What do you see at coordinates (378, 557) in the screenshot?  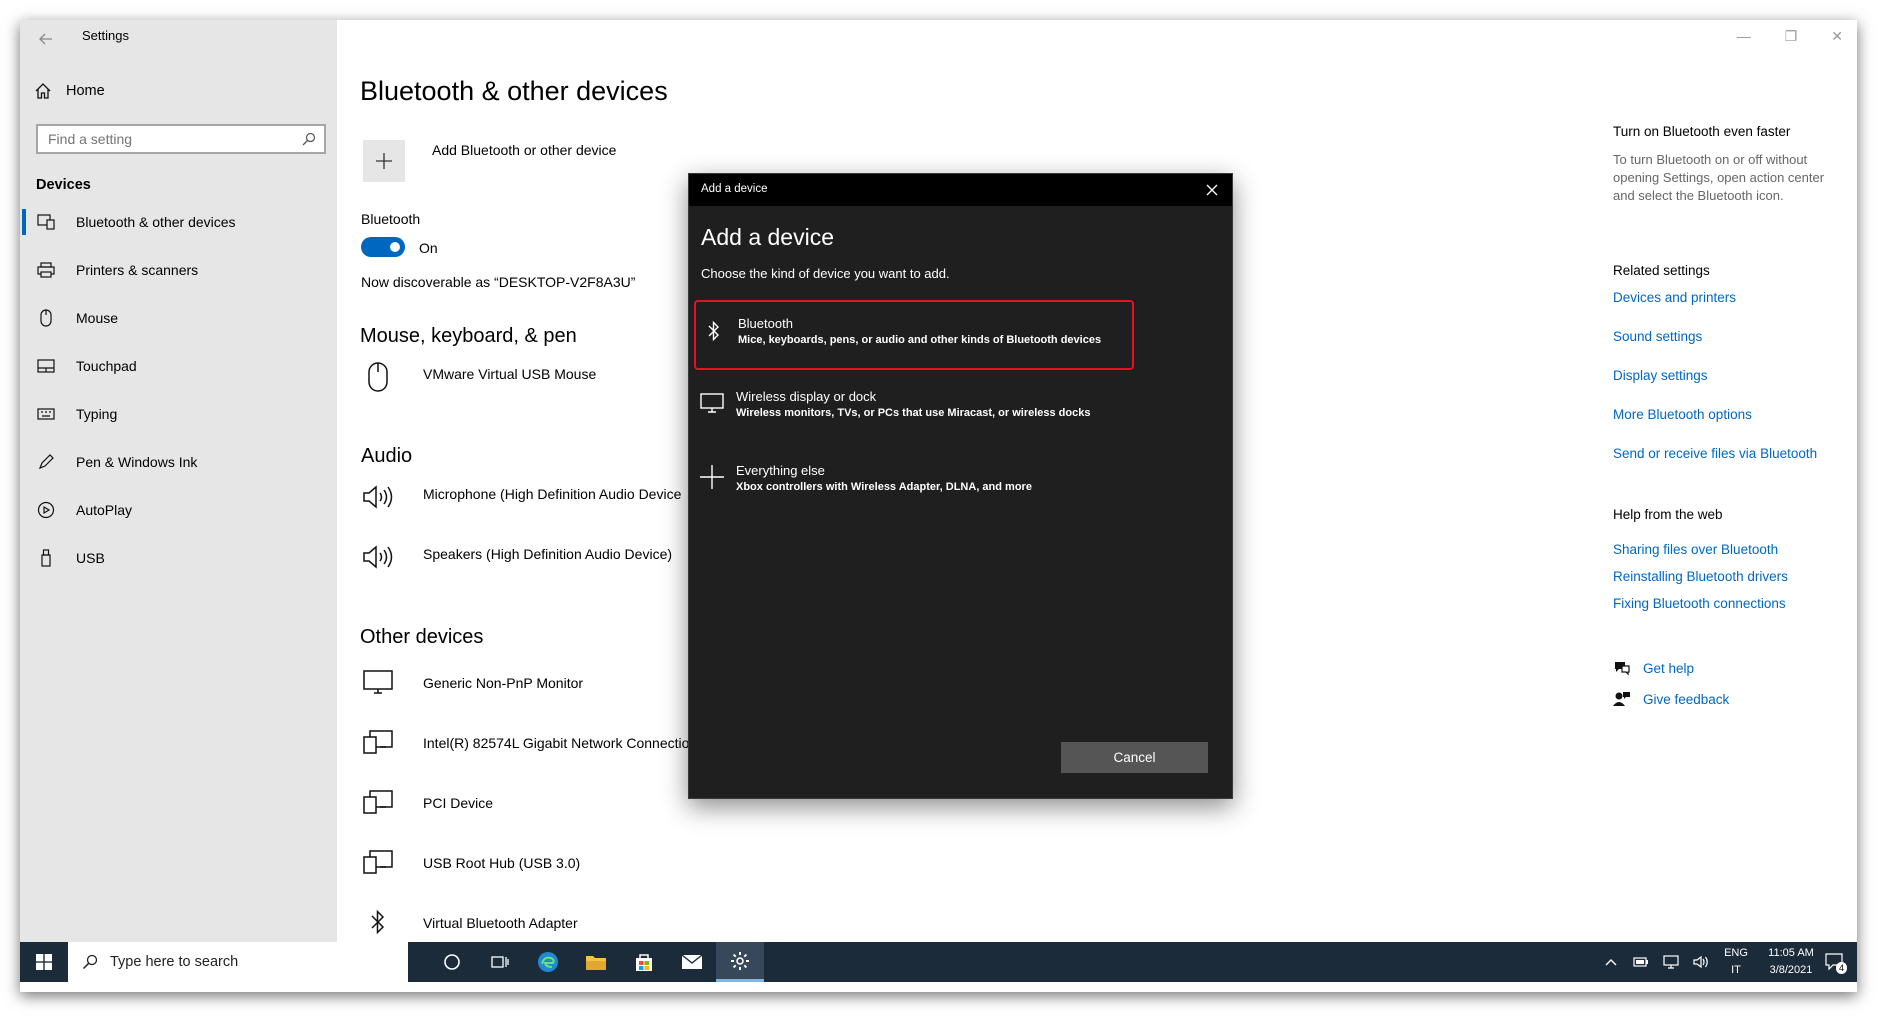 I see `speaker-icon` at bounding box center [378, 557].